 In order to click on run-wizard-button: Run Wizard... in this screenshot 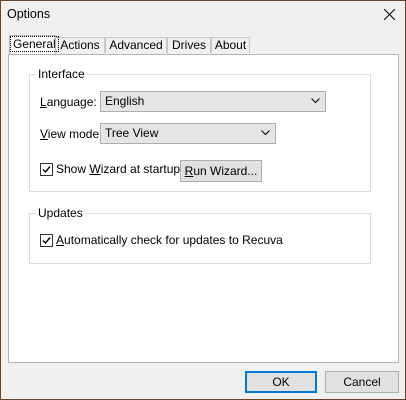, I will do `click(221, 171)`.